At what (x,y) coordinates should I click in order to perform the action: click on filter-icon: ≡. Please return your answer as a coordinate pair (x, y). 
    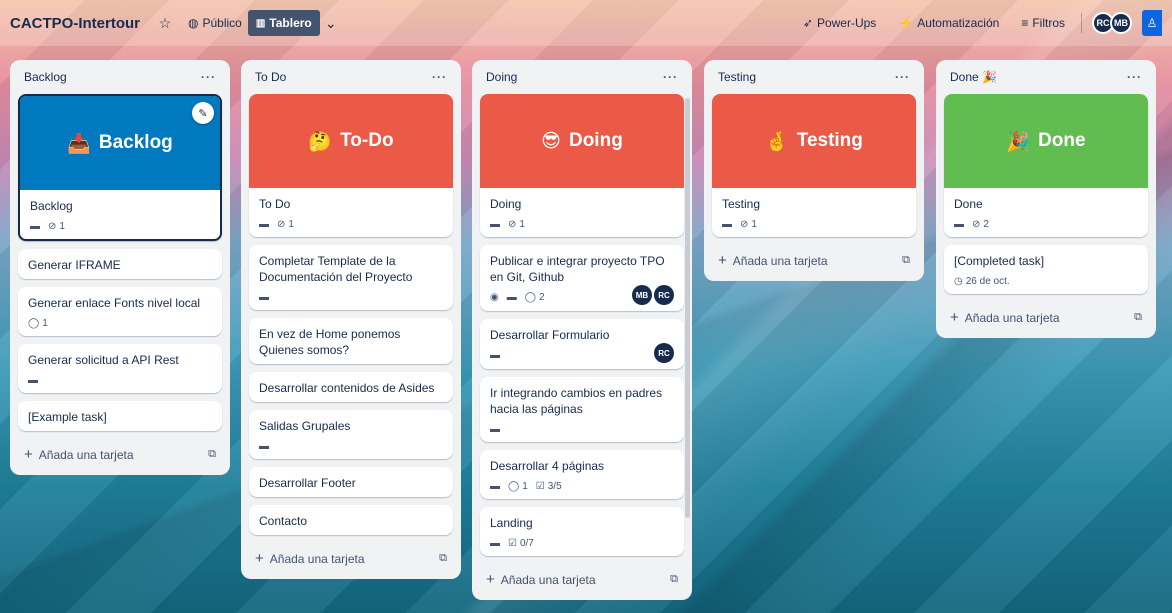
    Looking at the image, I should click on (1025, 23).